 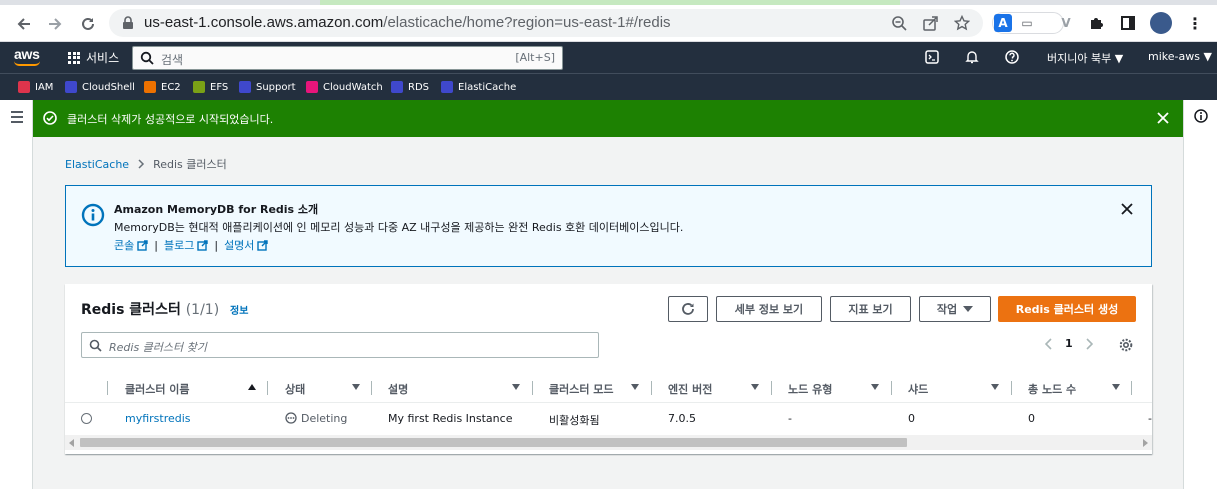 What do you see at coordinates (1201, 116) in the screenshot?
I see `info-circle-icon` at bounding box center [1201, 116].